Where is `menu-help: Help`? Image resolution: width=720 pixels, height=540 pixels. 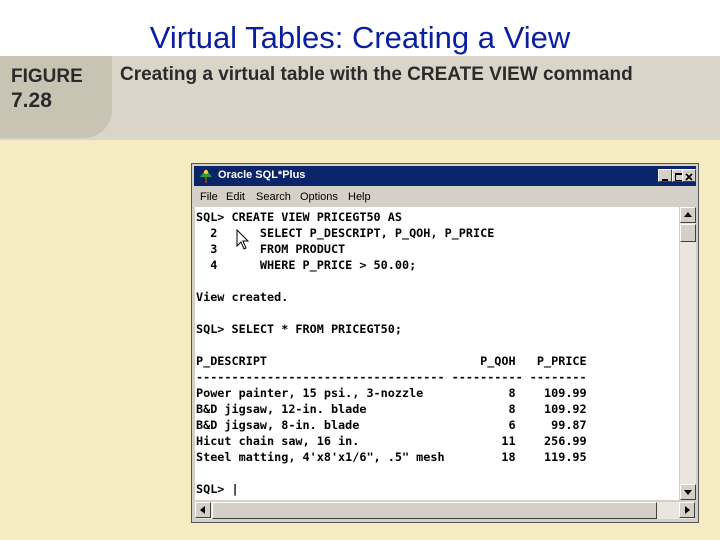
menu-help: Help is located at coordinates (359, 197).